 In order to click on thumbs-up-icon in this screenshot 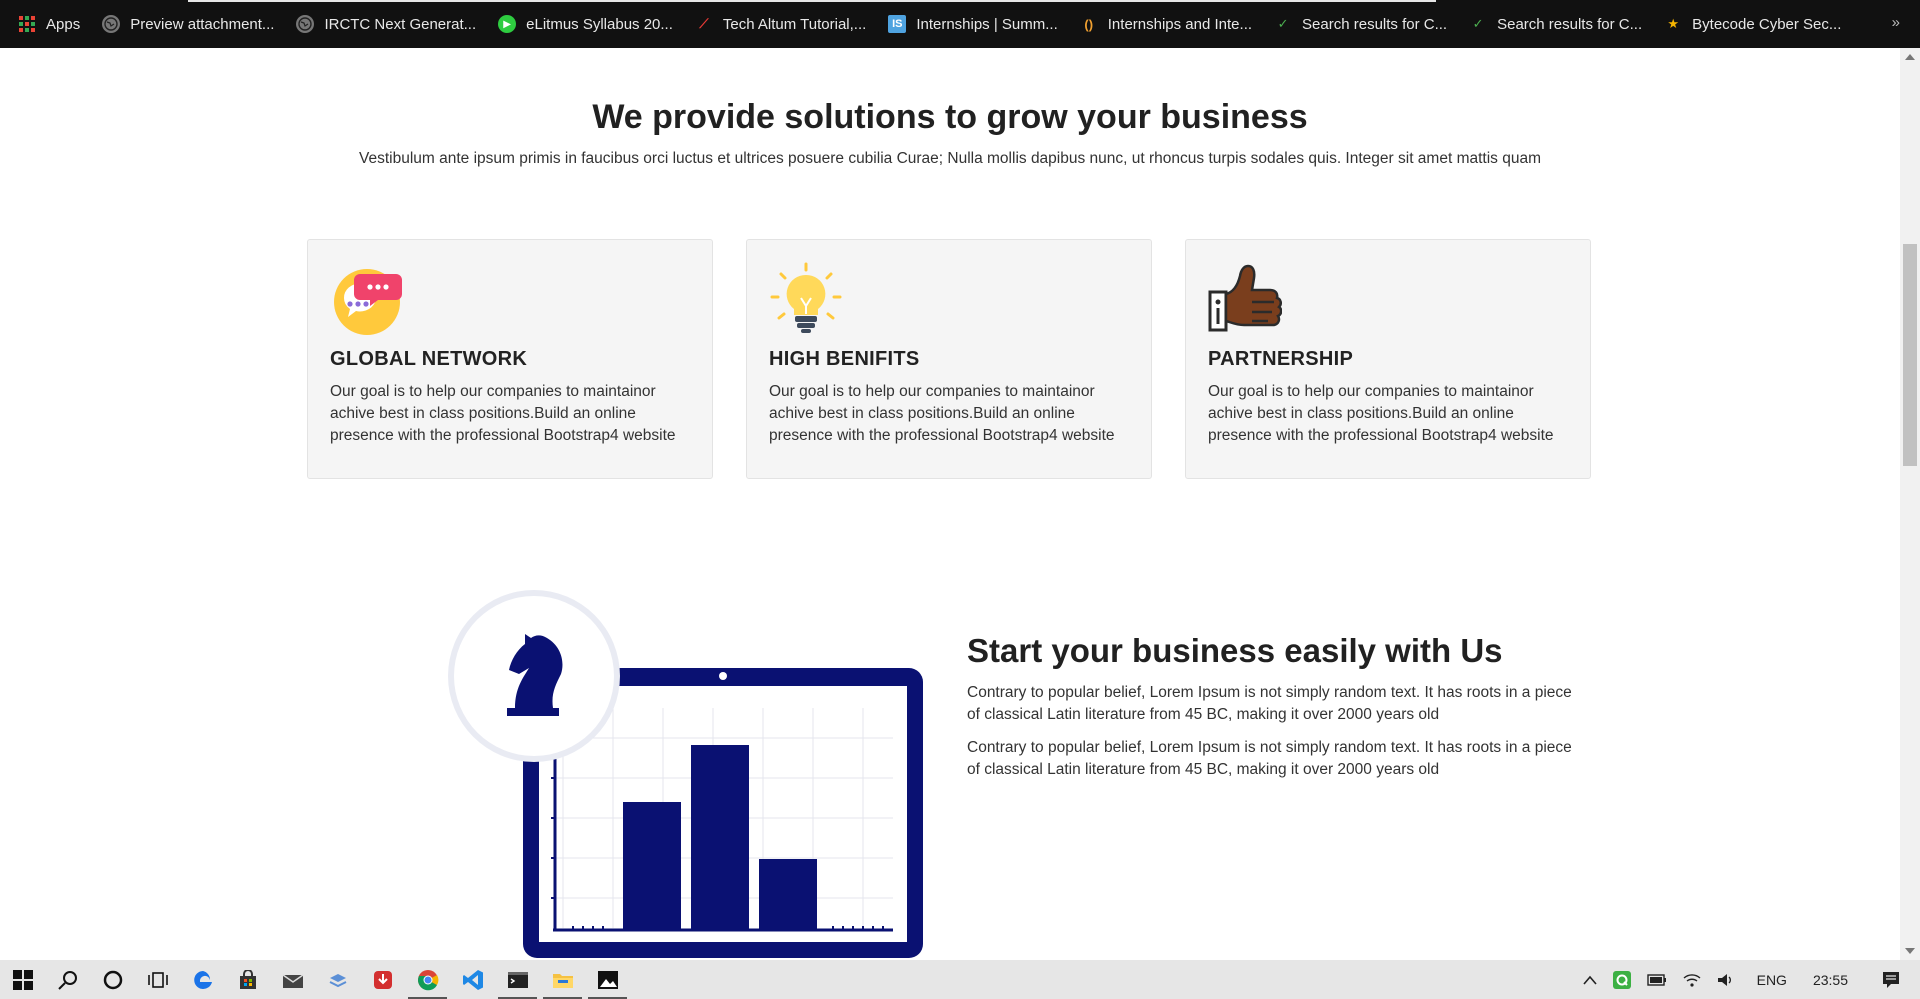, I will do `click(1245, 299)`.